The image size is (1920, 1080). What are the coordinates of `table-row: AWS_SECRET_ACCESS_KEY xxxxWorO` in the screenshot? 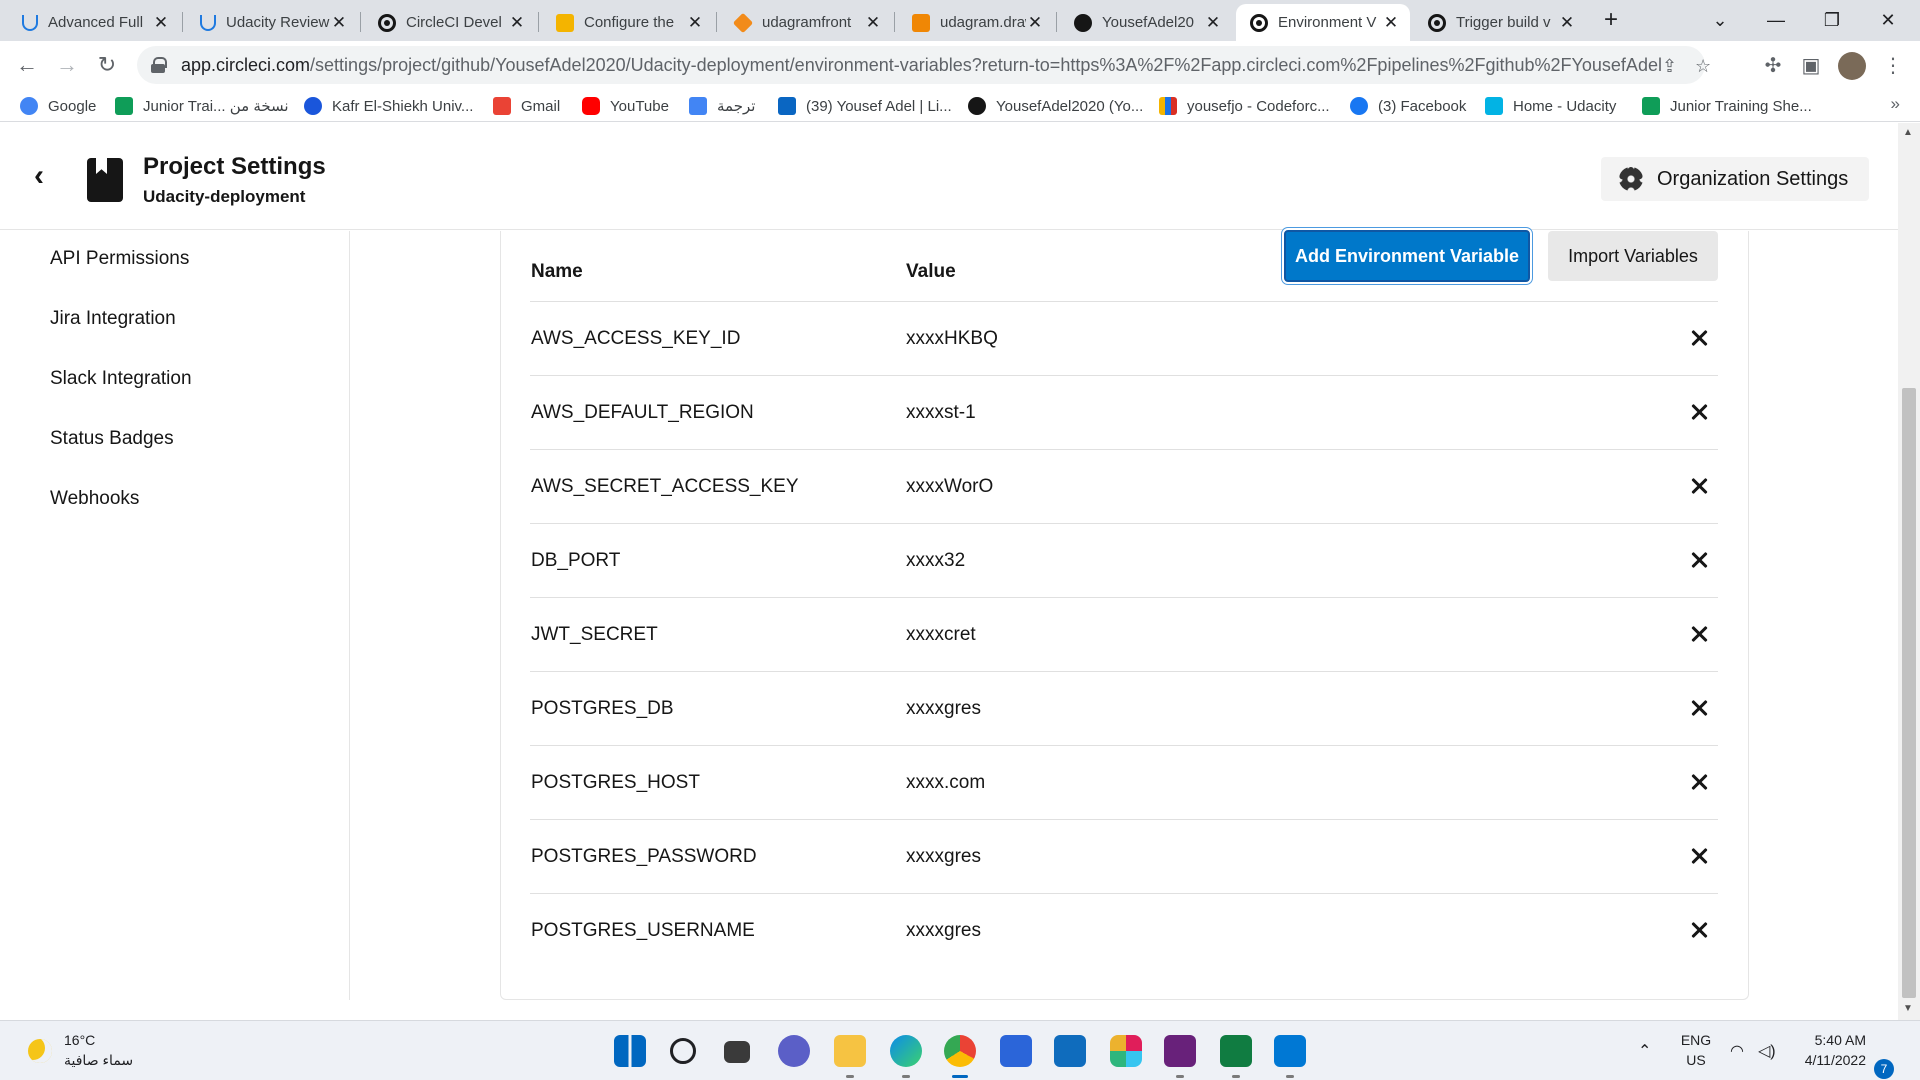 It's located at (1124, 487).